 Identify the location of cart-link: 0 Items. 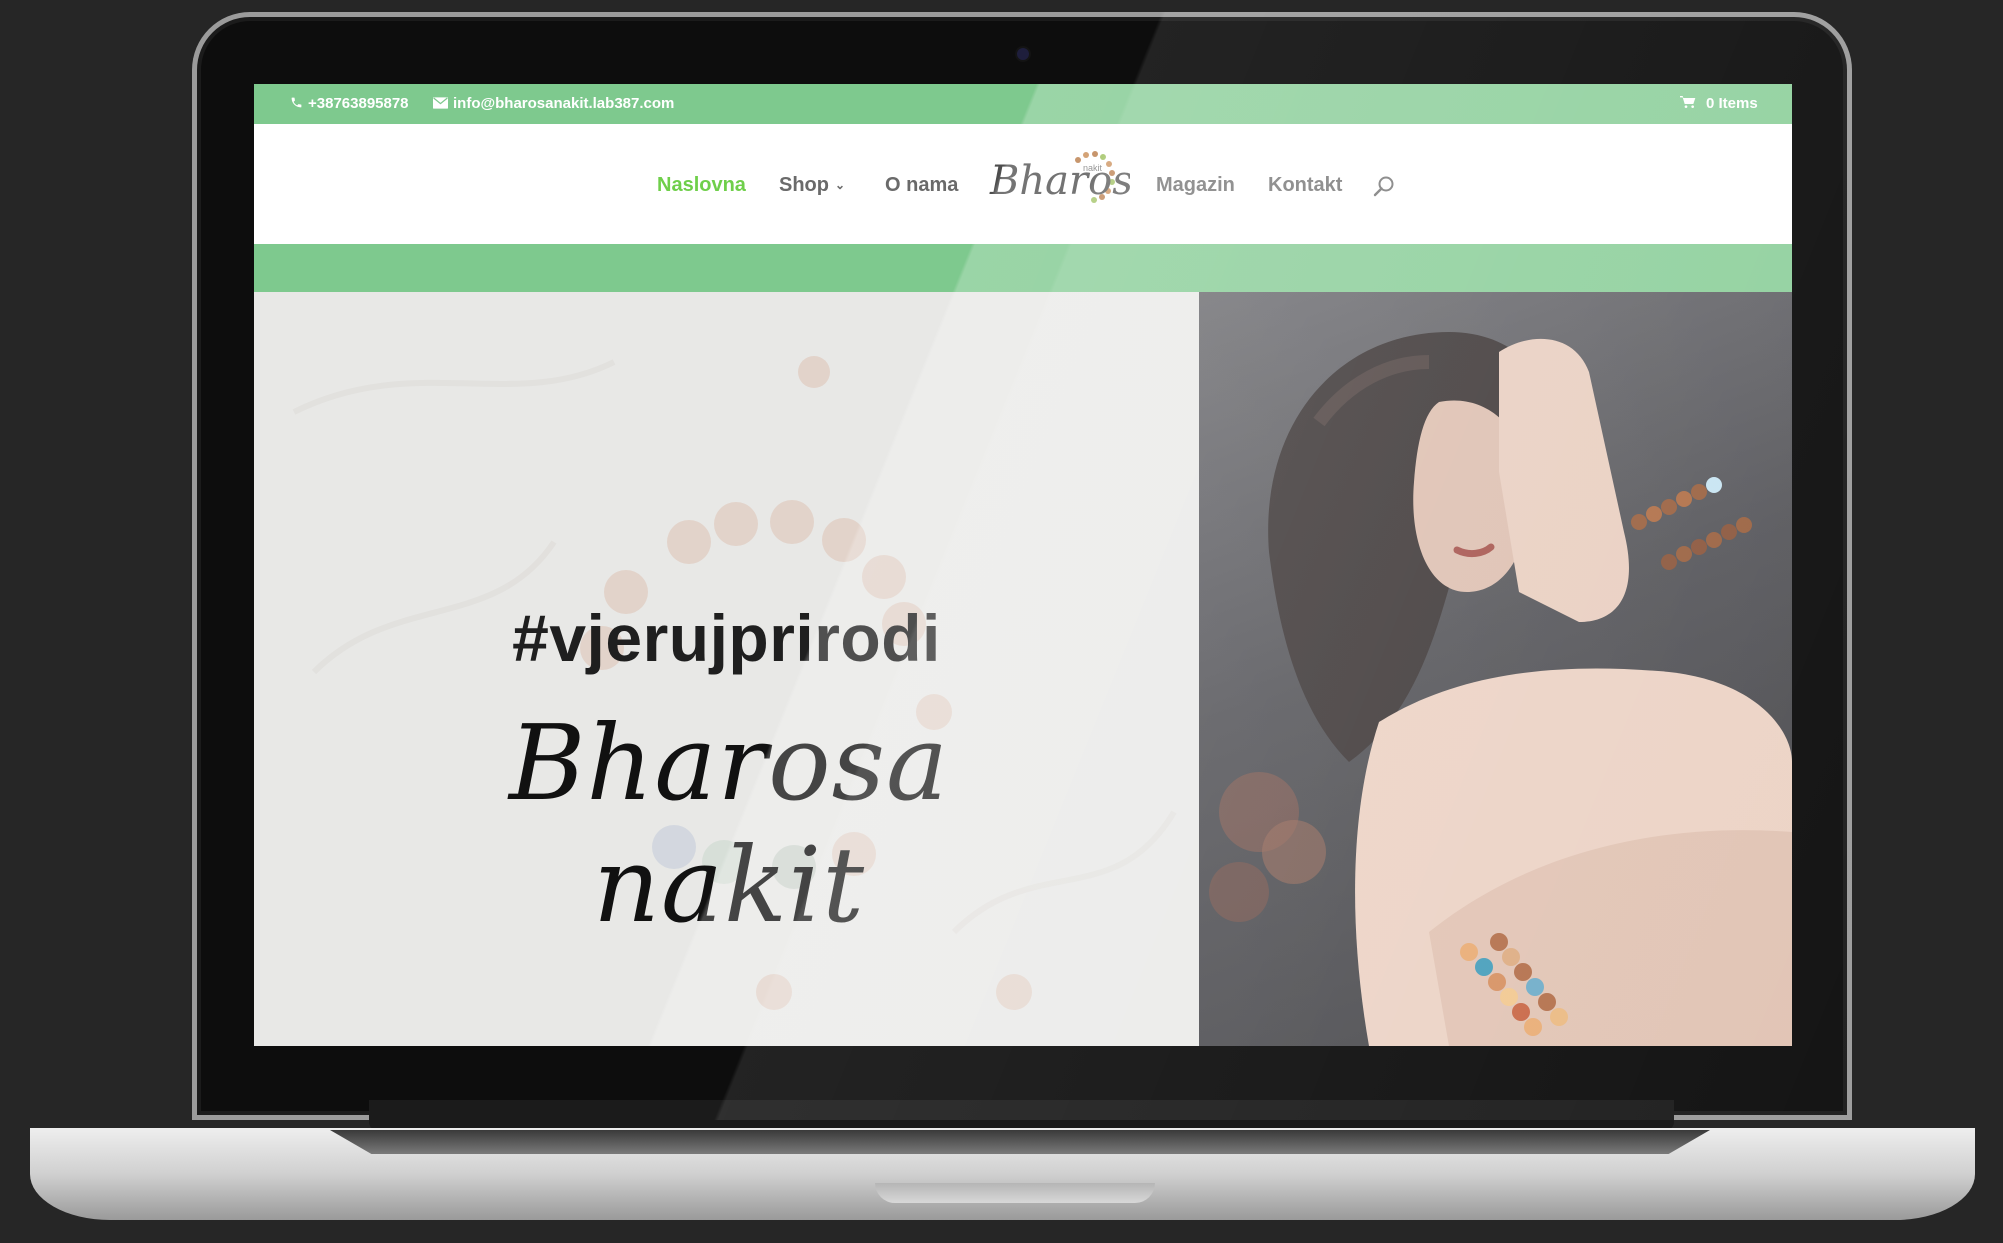
(1719, 103).